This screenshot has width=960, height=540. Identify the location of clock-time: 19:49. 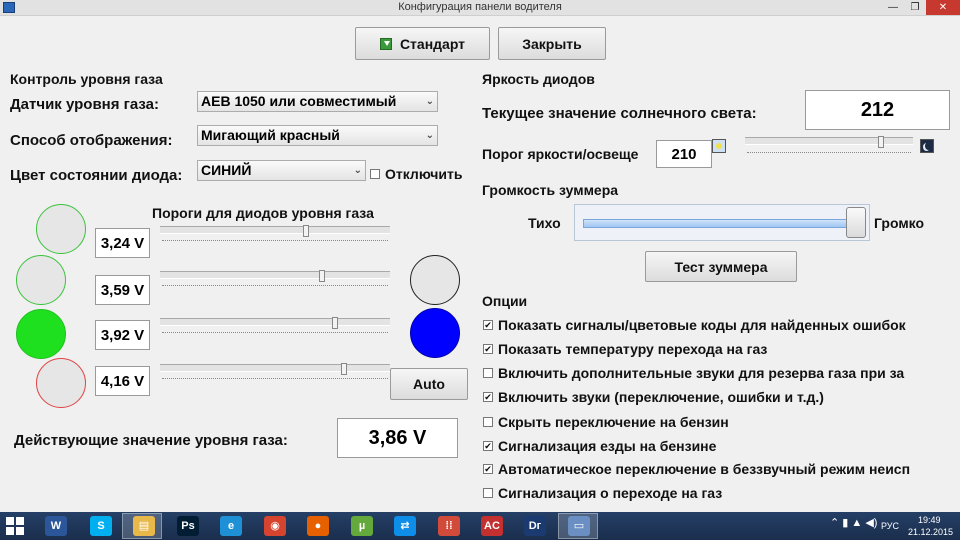
(929, 520).